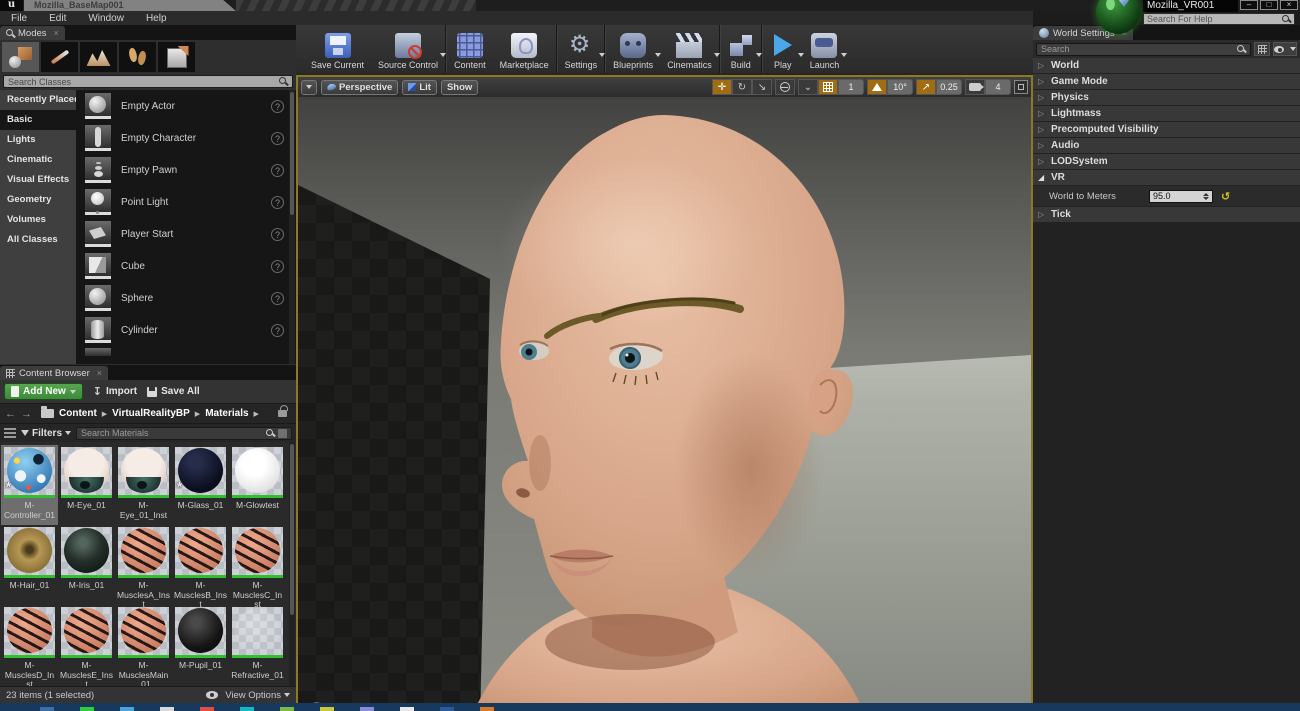 This screenshot has width=1300, height=711. What do you see at coordinates (1166, 161) in the screenshot?
I see `settings-section-header: ▷ LODSystem` at bounding box center [1166, 161].